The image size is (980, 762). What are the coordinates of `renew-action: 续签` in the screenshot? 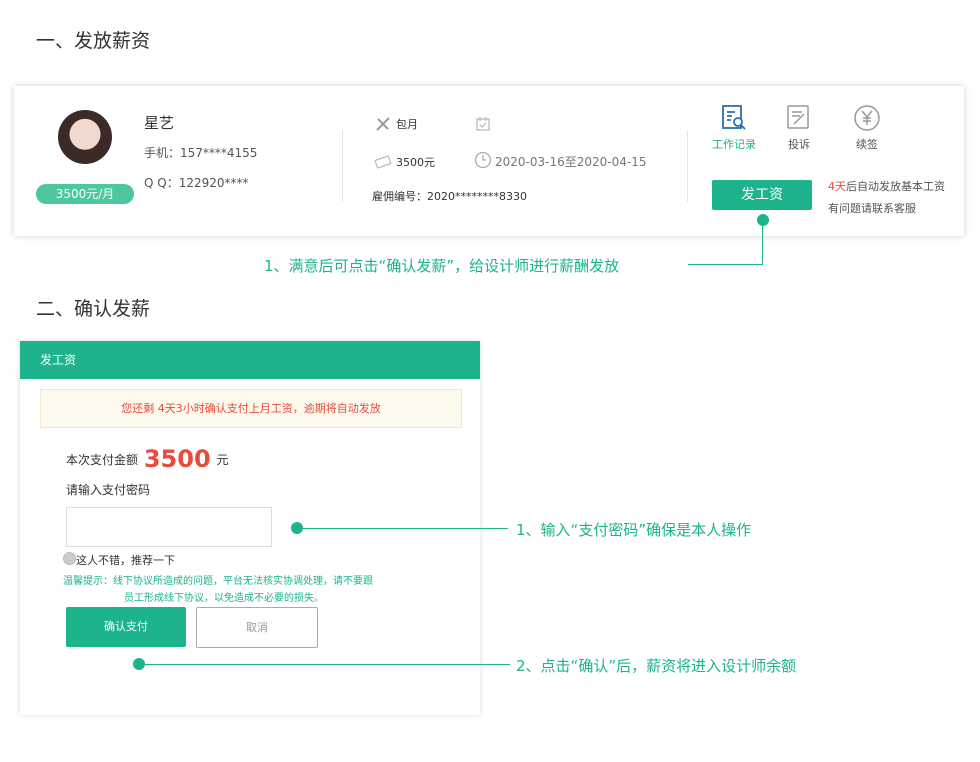 It's located at (867, 128).